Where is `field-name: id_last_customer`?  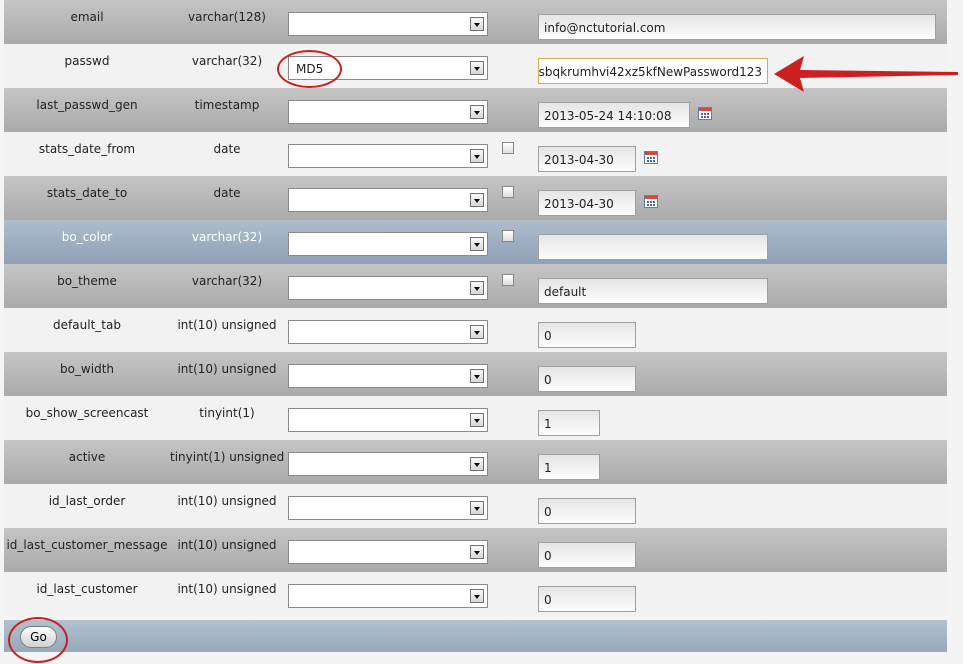 field-name: id_last_customer is located at coordinates (87, 589).